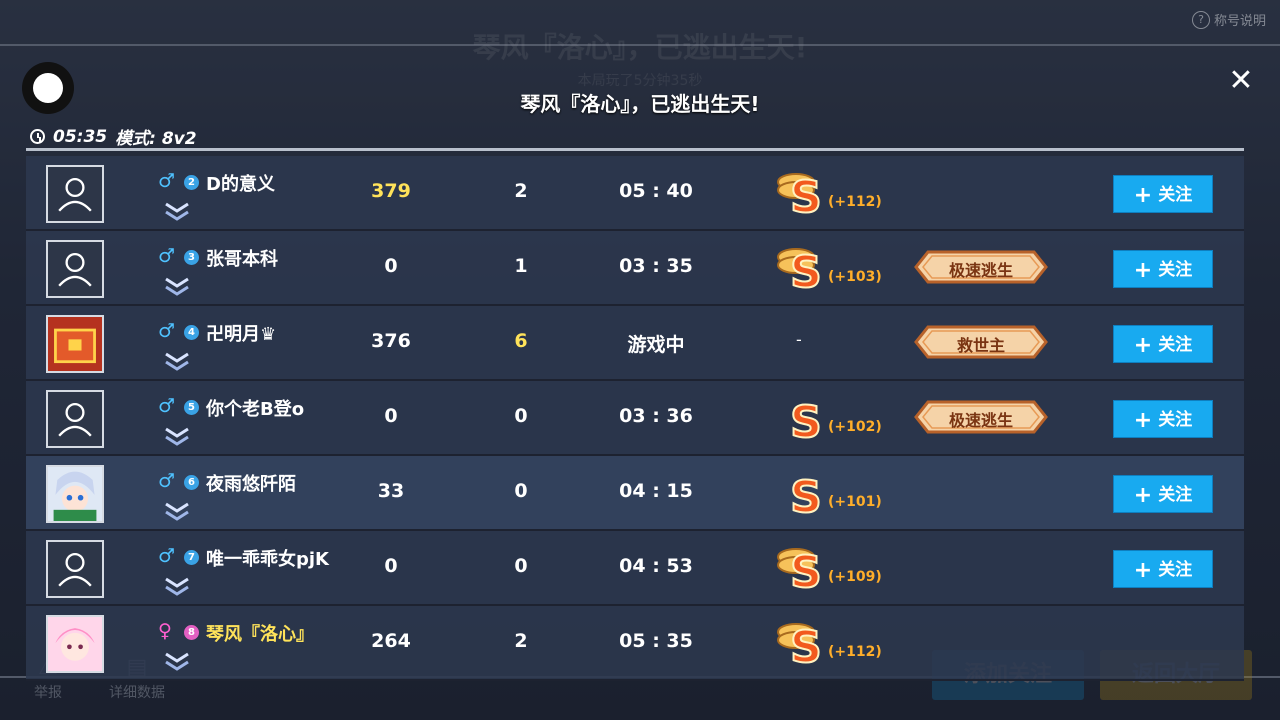  Describe the element at coordinates (1241, 81) in the screenshot. I see `close-button: ✕` at that location.